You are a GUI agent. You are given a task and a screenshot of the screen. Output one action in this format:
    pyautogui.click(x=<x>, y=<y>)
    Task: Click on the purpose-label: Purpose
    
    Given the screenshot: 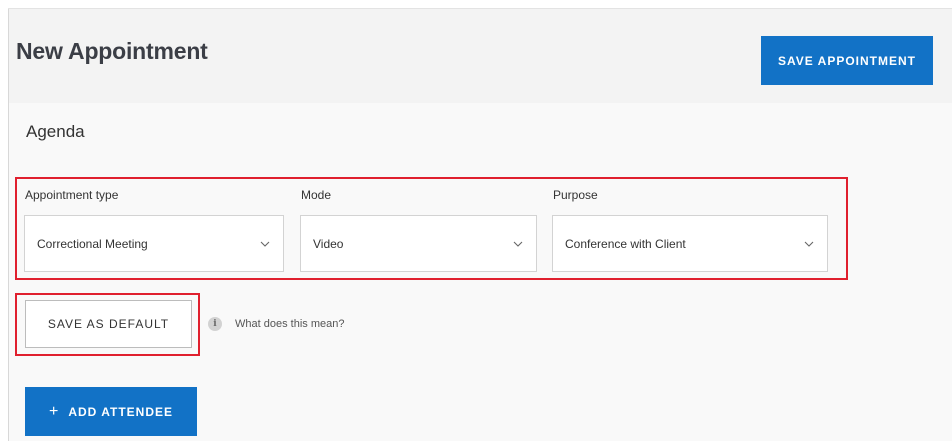 What is the action you would take?
    pyautogui.click(x=575, y=195)
    